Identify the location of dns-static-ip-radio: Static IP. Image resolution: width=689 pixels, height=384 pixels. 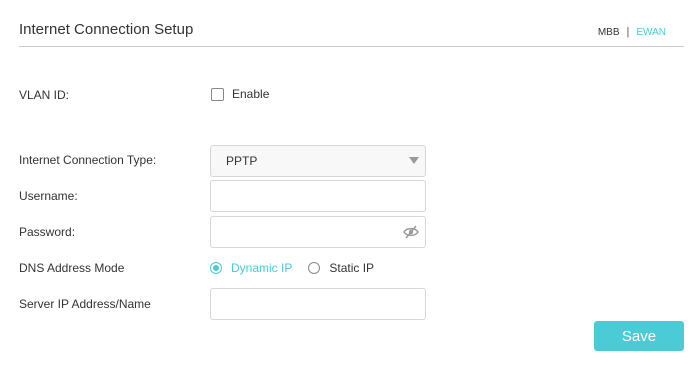
(341, 268).